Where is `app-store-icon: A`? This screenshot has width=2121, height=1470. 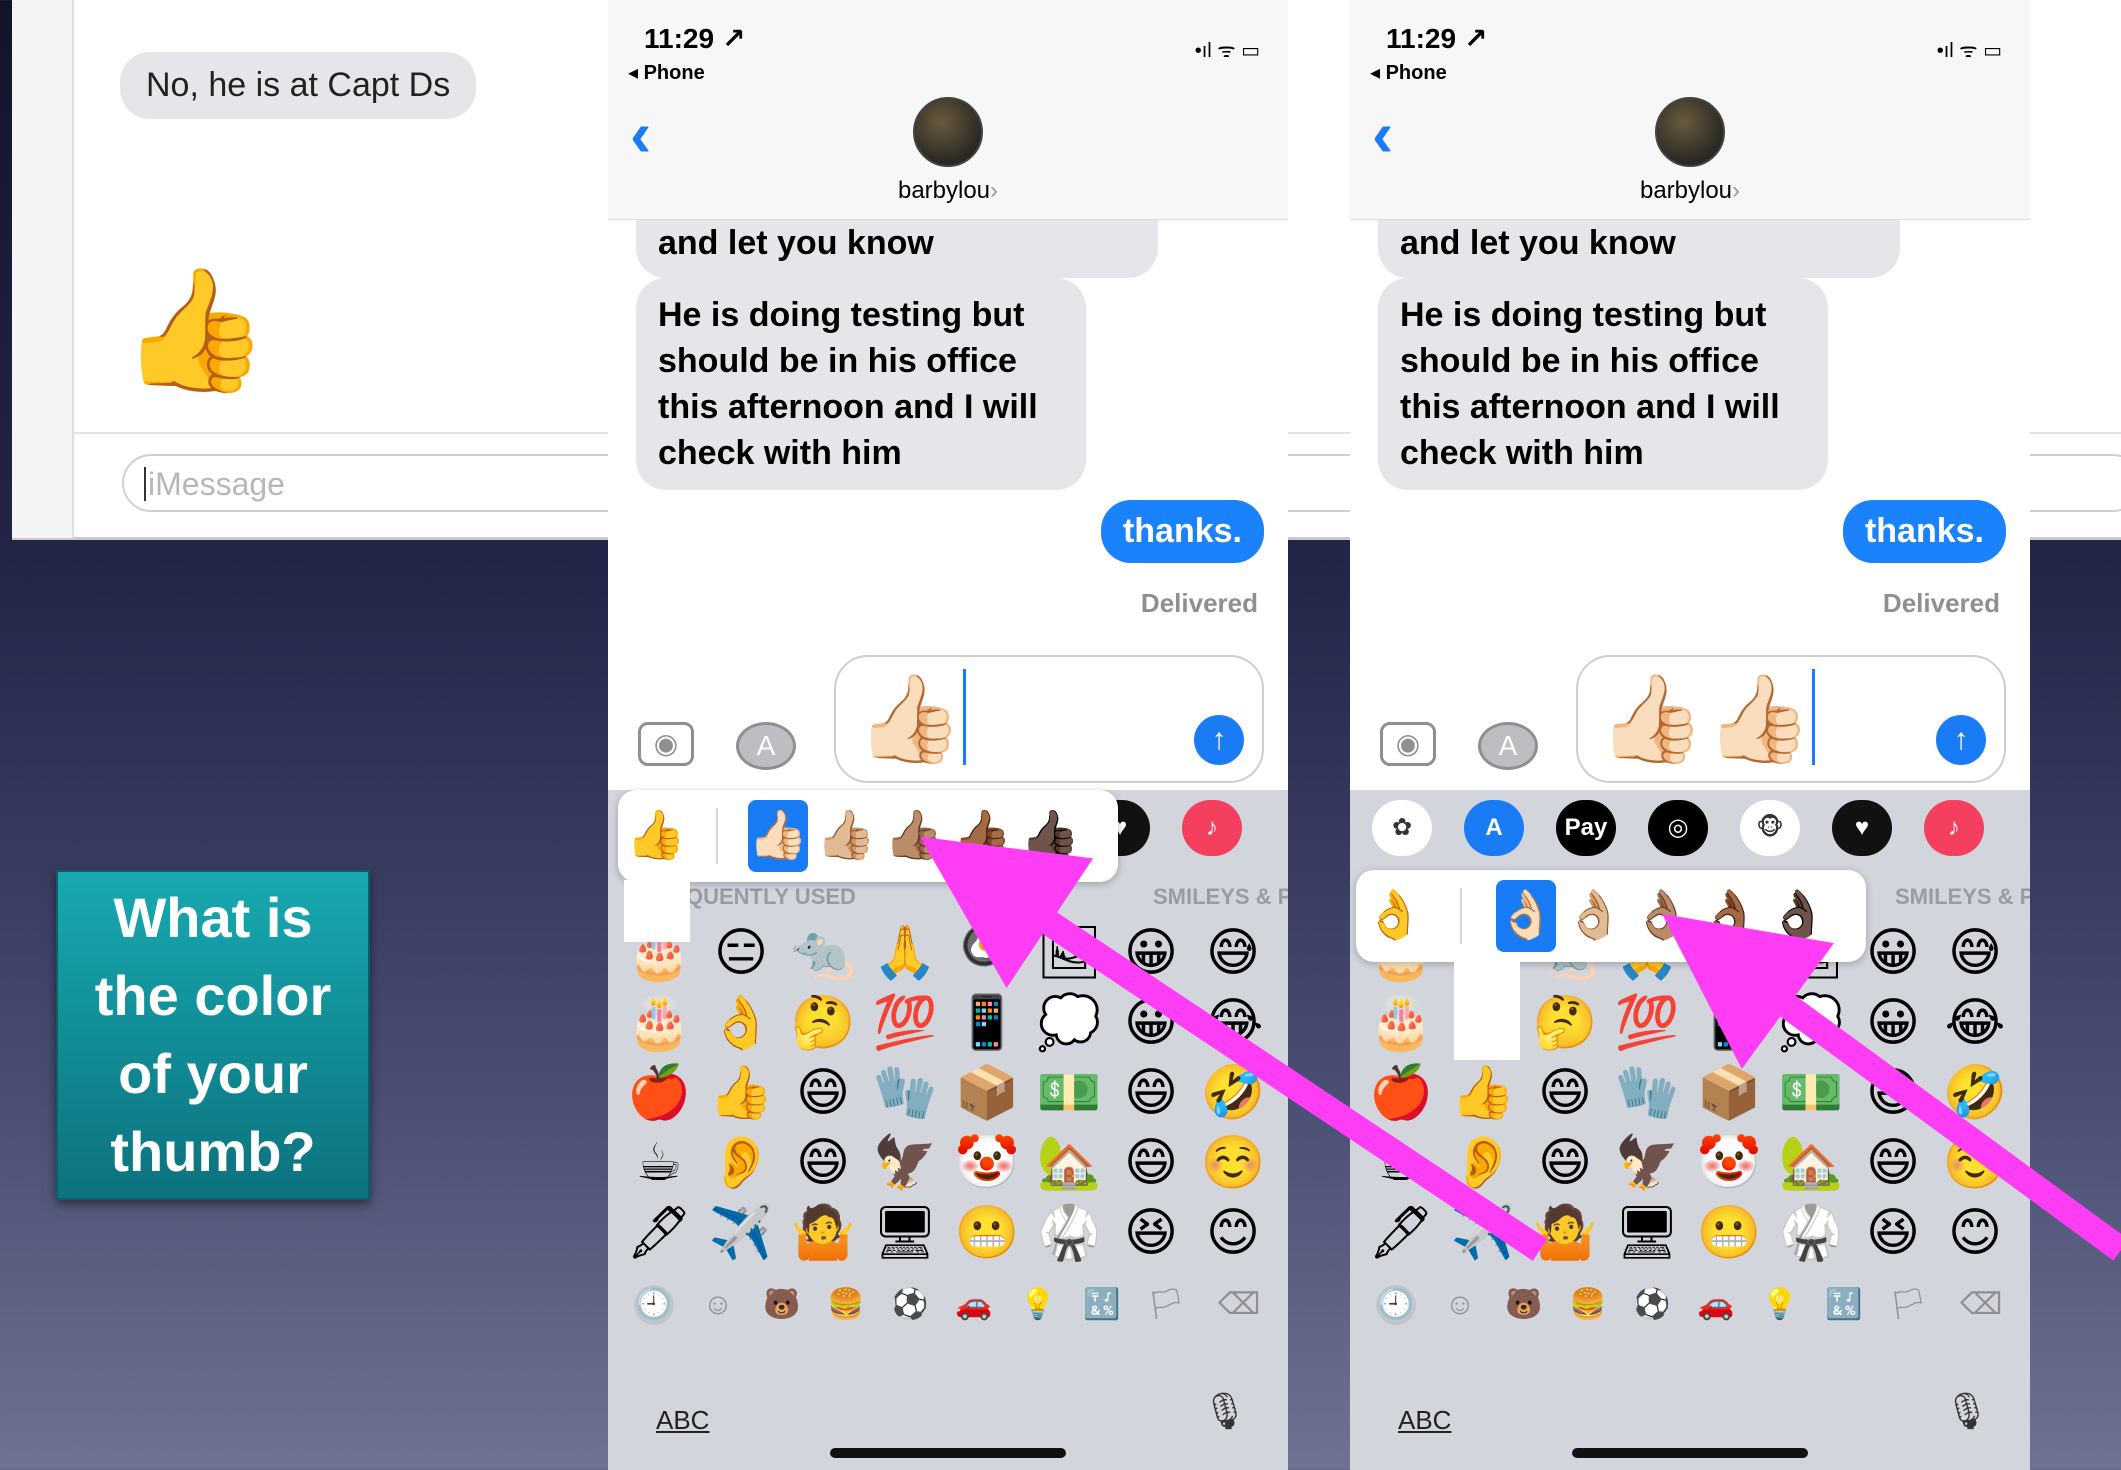
app-store-icon: A is located at coordinates (1508, 746).